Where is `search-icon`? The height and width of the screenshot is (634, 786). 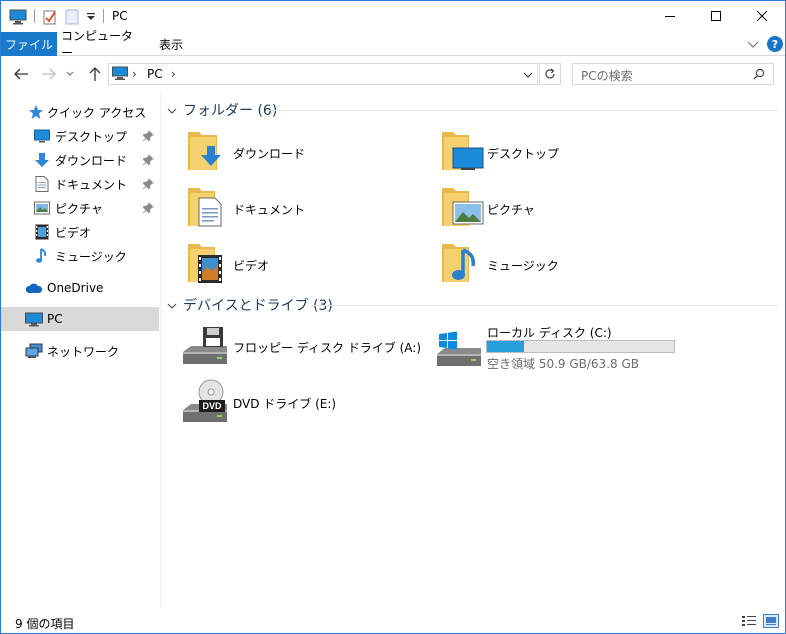 search-icon is located at coordinates (759, 75).